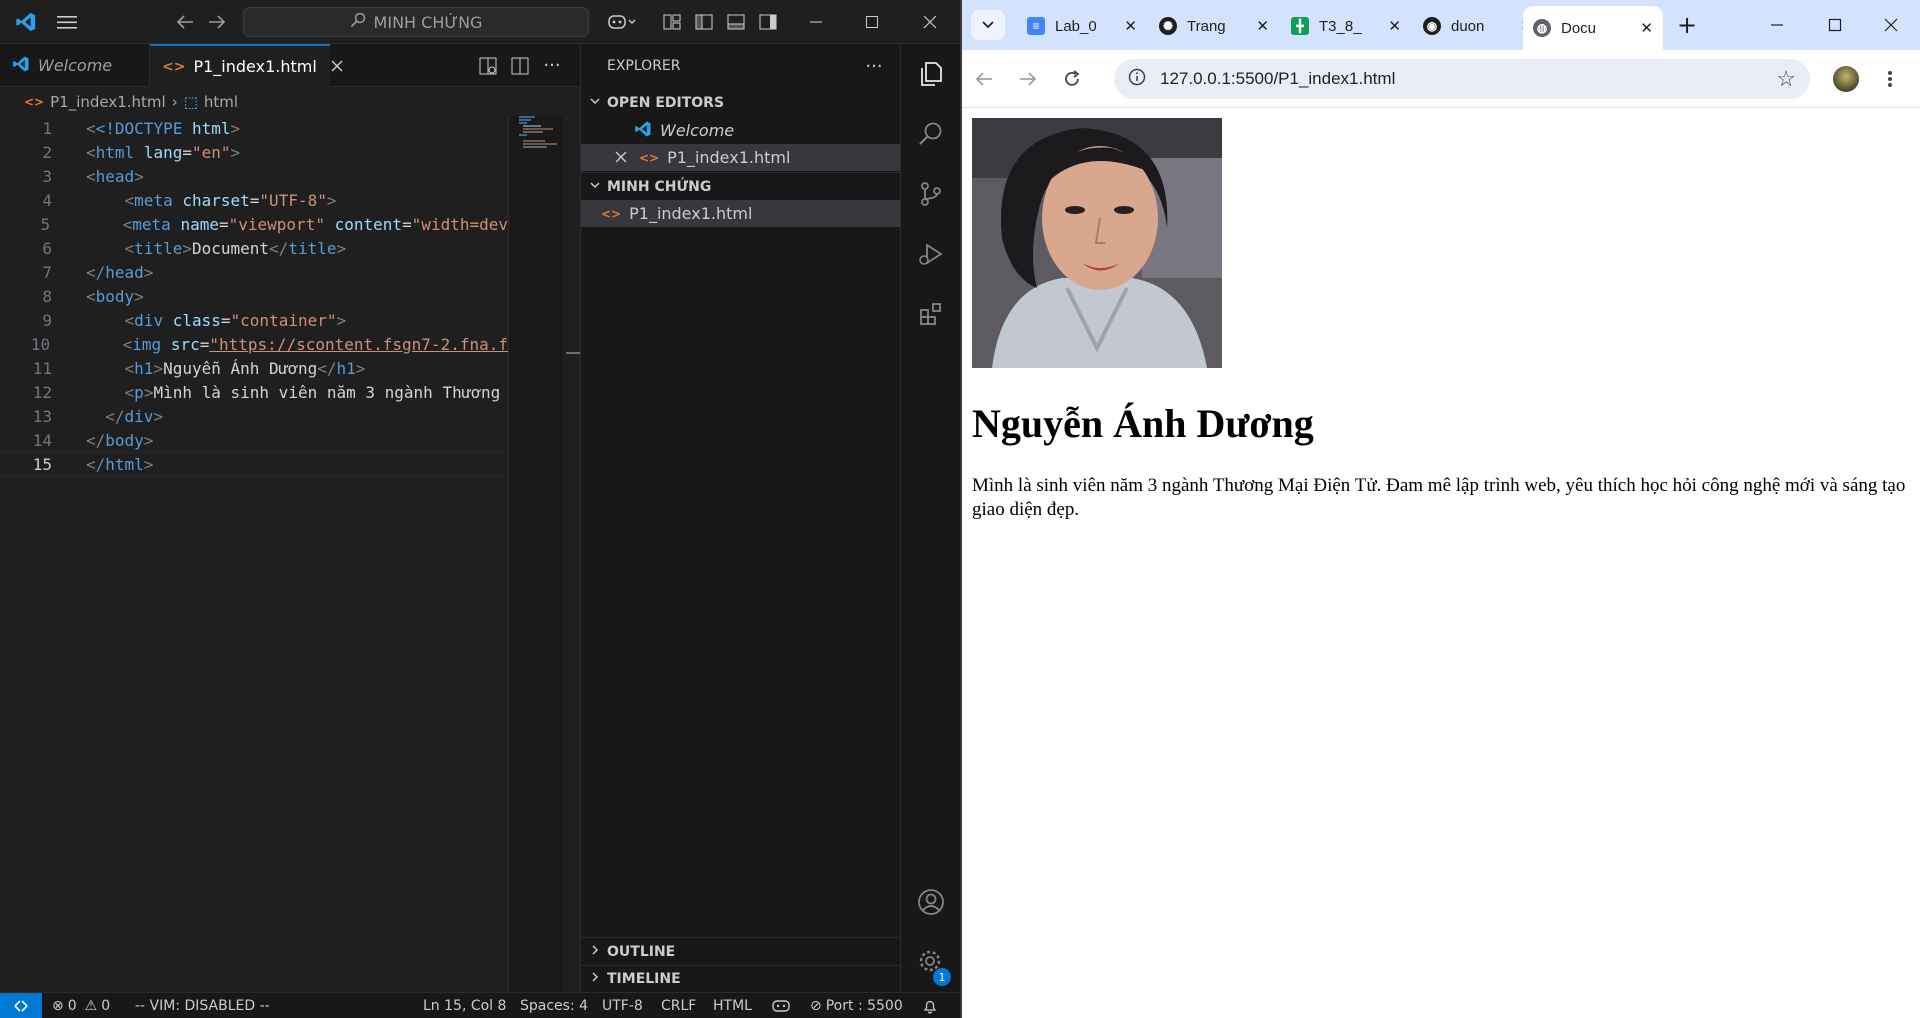  What do you see at coordinates (704, 22) in the screenshot?
I see `toggle-primary-sidebar-icon` at bounding box center [704, 22].